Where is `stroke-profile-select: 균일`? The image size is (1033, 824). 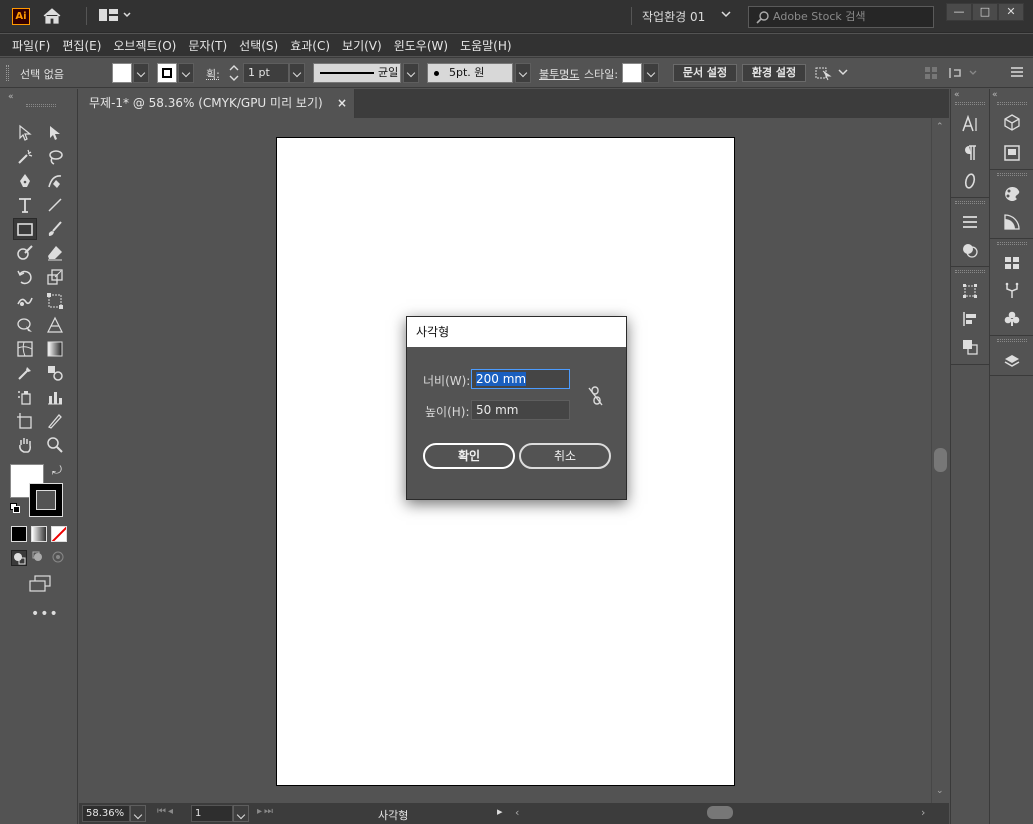 stroke-profile-select: 균일 is located at coordinates (357, 73).